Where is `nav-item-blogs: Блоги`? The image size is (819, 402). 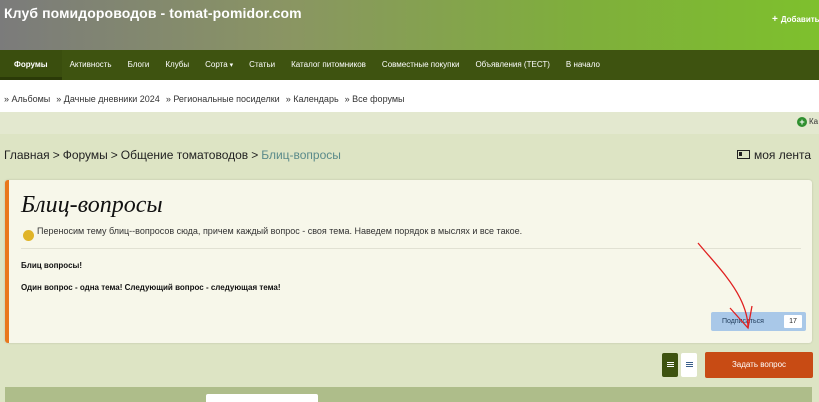 nav-item-blogs: Блоги is located at coordinates (139, 65).